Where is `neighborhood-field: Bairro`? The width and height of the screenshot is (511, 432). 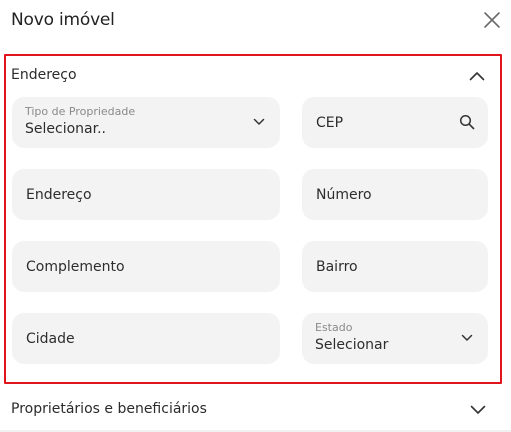
neighborhood-field: Bairro is located at coordinates (395, 266).